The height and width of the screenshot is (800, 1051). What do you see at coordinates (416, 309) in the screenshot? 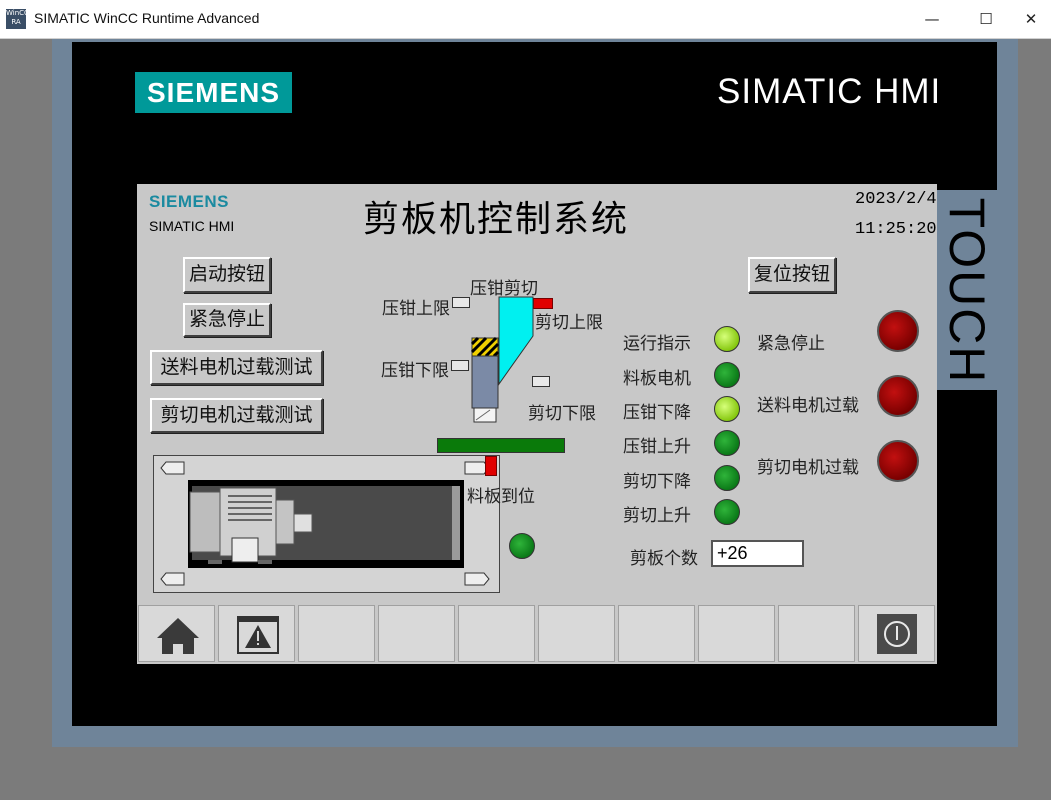
I see `clamp-up-limit-label: 压钳上限` at bounding box center [416, 309].